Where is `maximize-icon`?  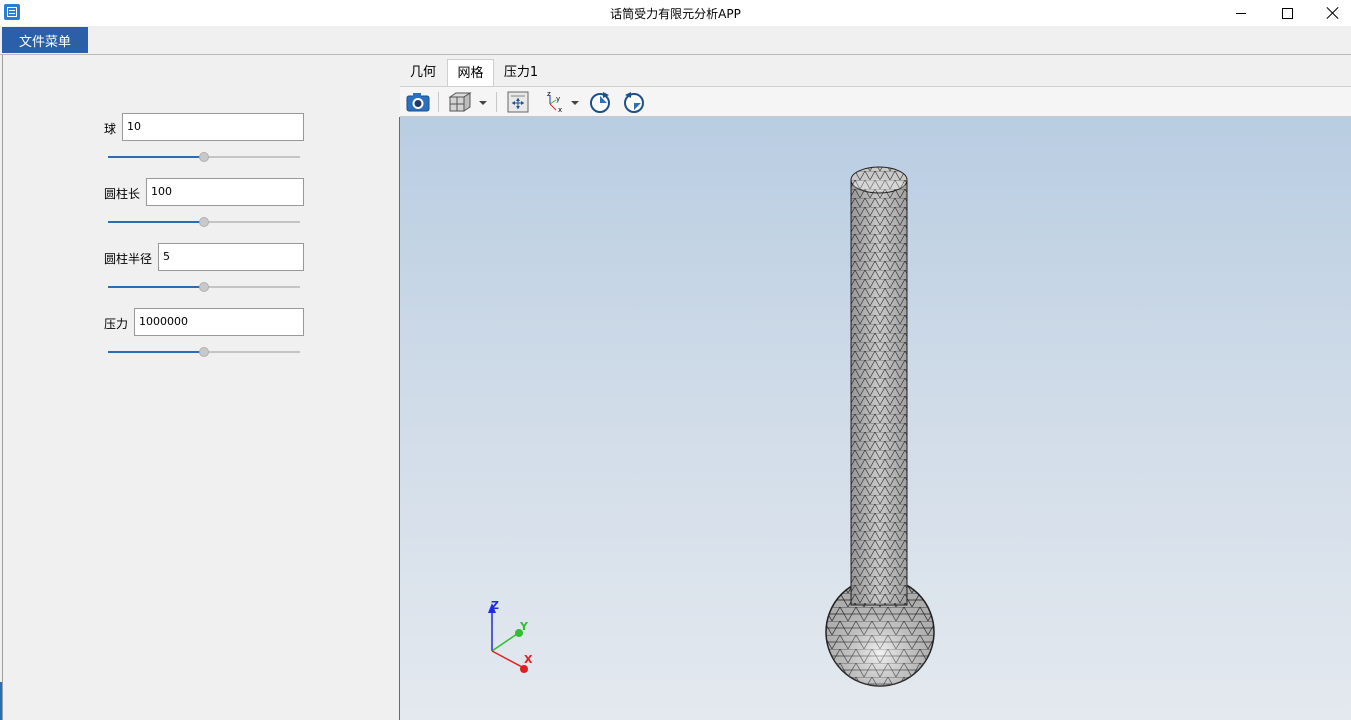
maximize-icon is located at coordinates (1287, 13).